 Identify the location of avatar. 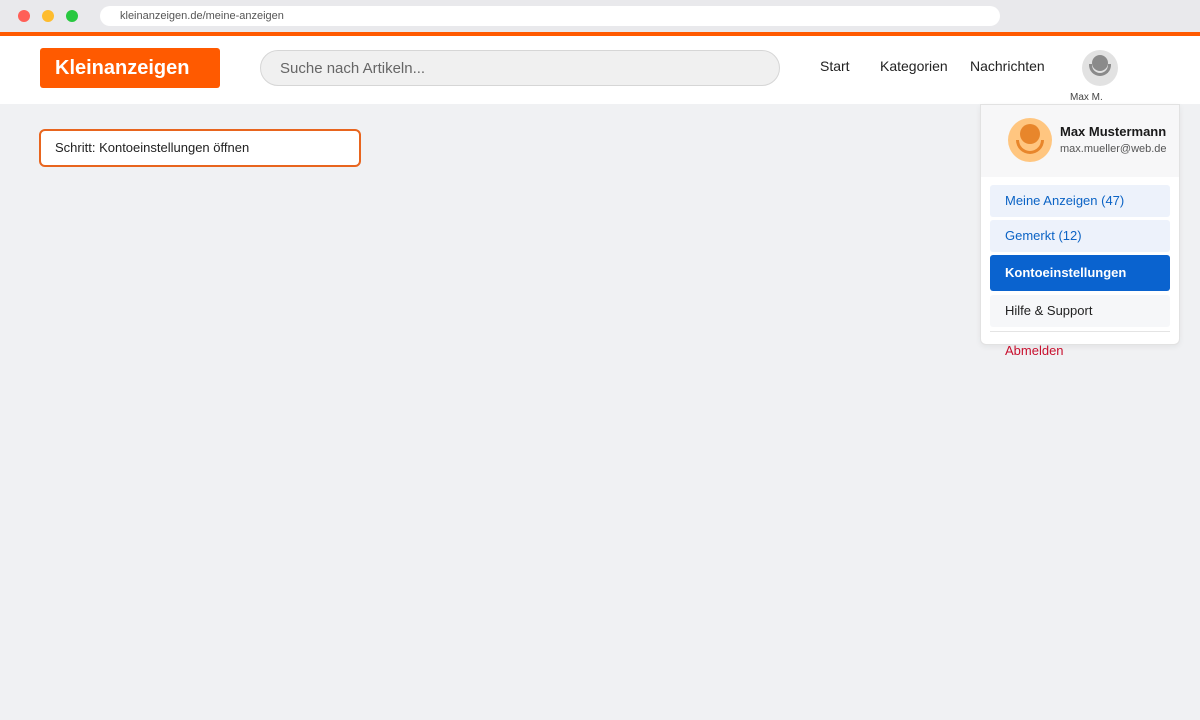
(1030, 140).